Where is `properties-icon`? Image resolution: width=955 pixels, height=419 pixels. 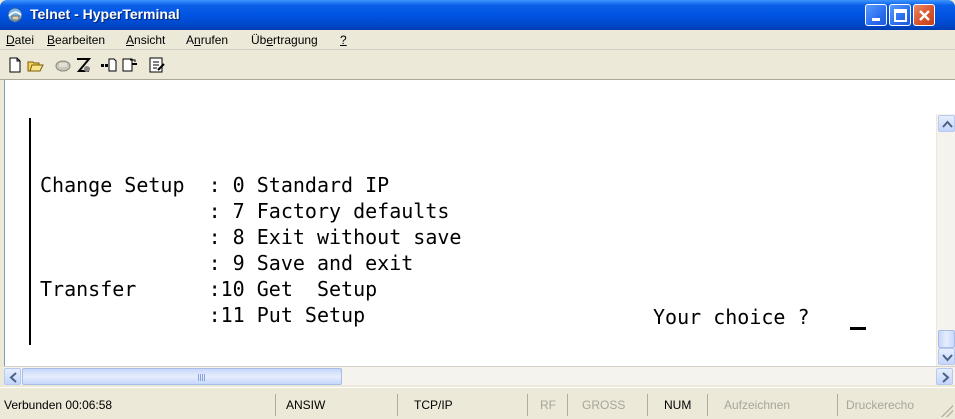
properties-icon is located at coordinates (157, 65).